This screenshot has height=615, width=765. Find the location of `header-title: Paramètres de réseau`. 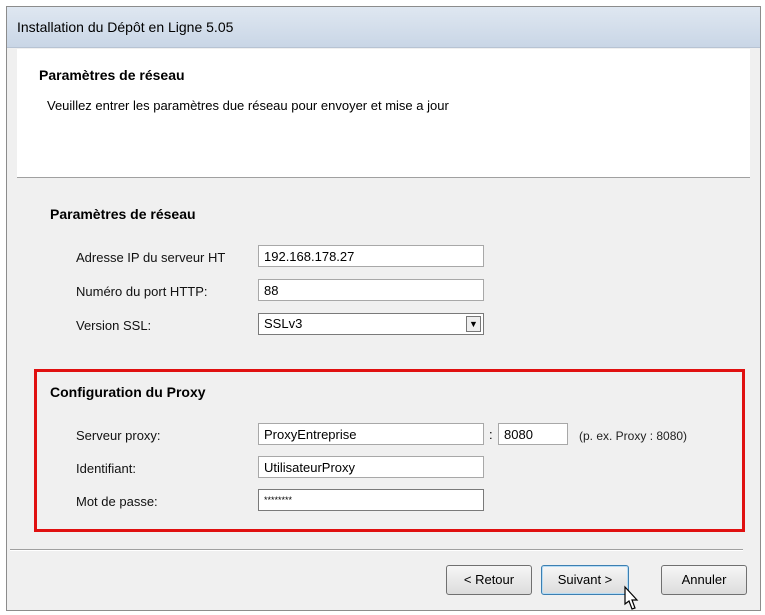

header-title: Paramètres de réseau is located at coordinates (112, 75).